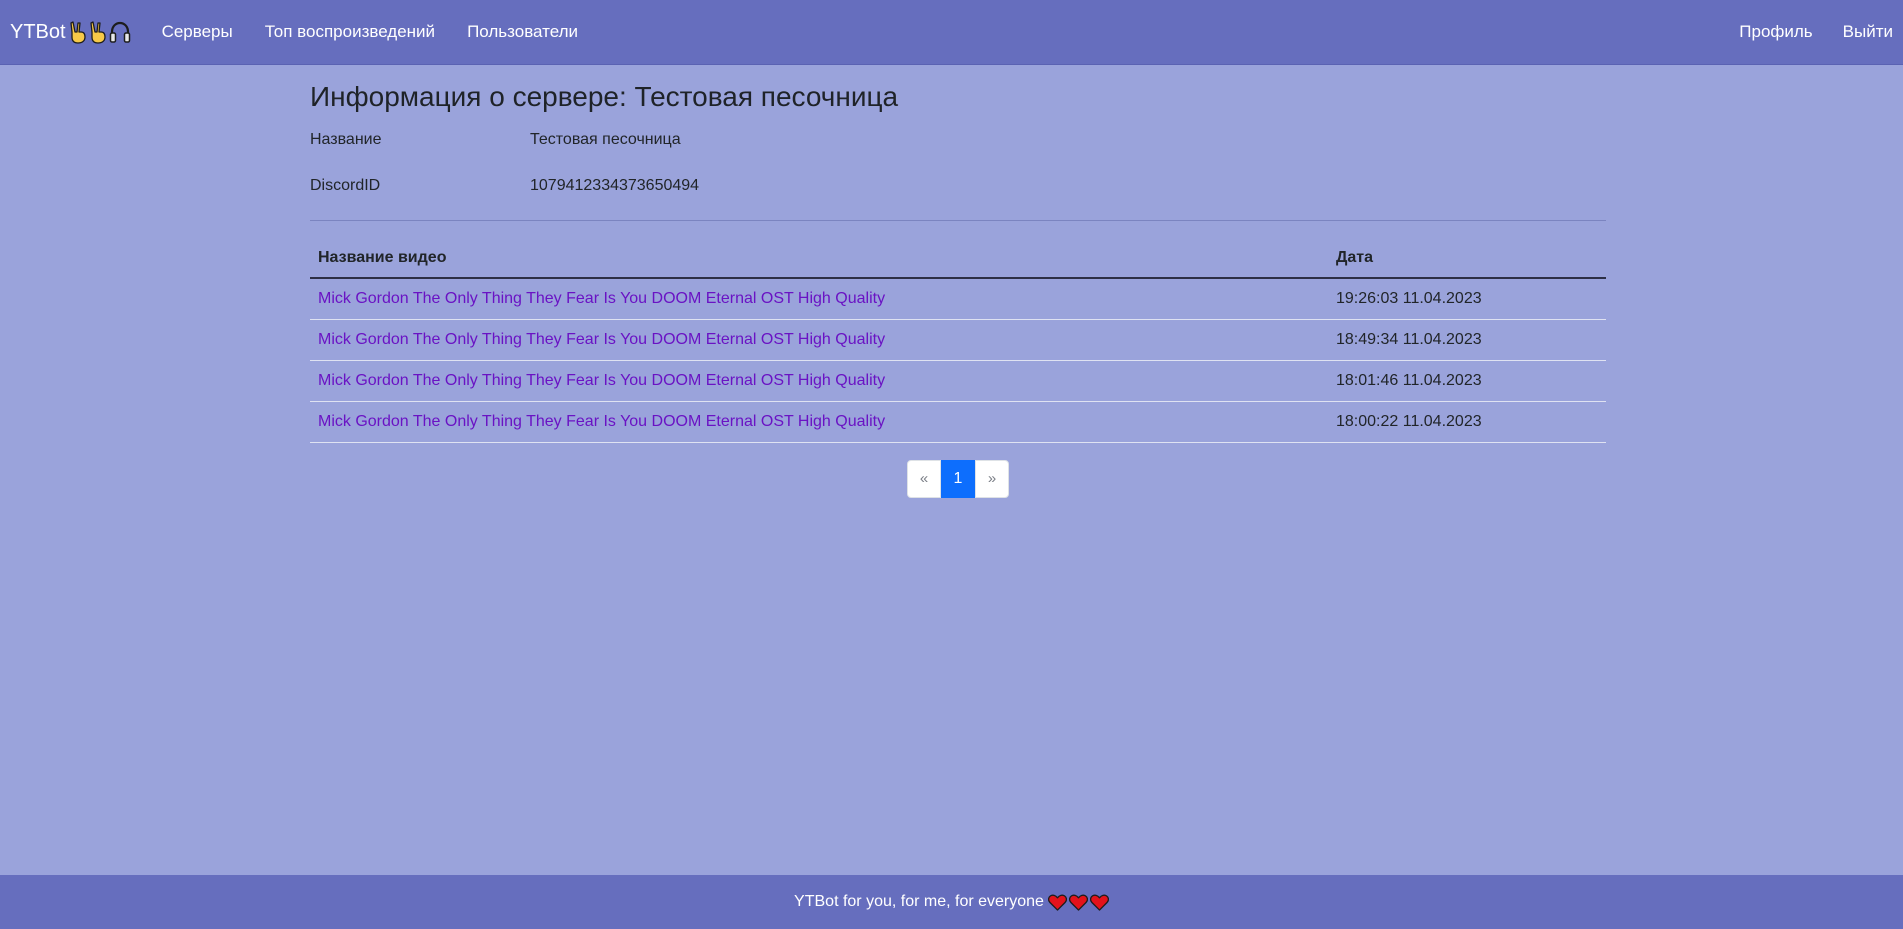 The image size is (1903, 929). I want to click on nav-link-logout: Выйти, so click(1868, 32).